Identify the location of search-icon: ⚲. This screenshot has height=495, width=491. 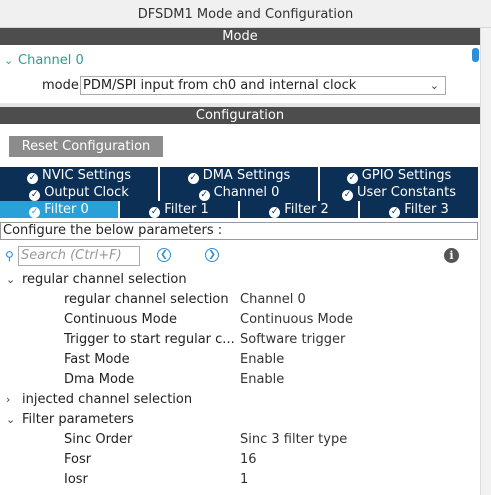
(9, 256).